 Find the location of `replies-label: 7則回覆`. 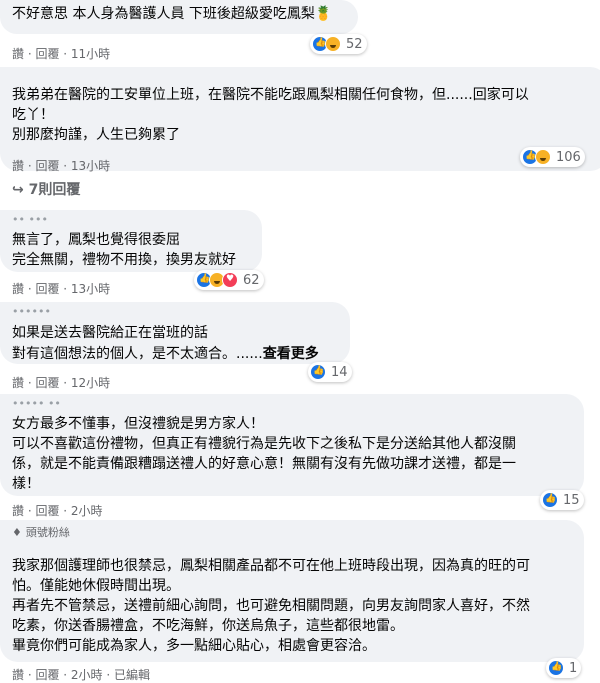

replies-label: 7則回覆 is located at coordinates (54, 190).